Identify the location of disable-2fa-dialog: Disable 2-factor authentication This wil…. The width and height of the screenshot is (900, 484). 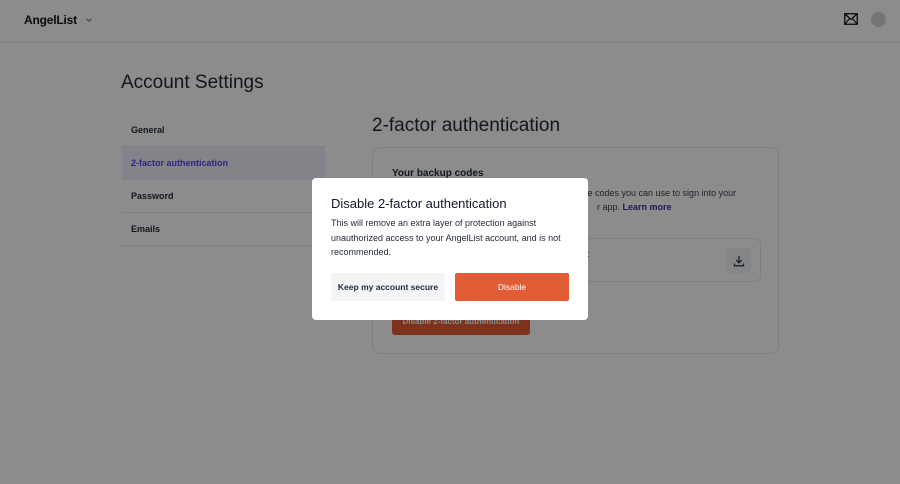
(450, 249).